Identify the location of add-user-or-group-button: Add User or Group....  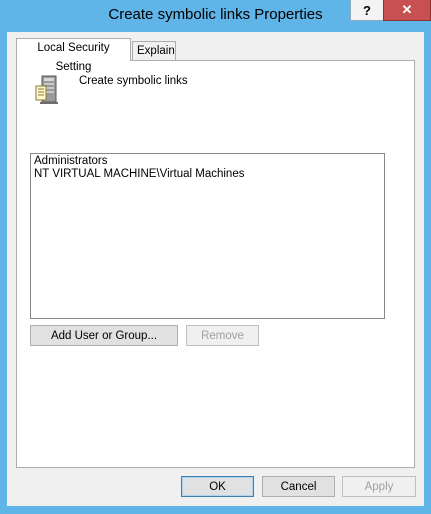
(104, 335).